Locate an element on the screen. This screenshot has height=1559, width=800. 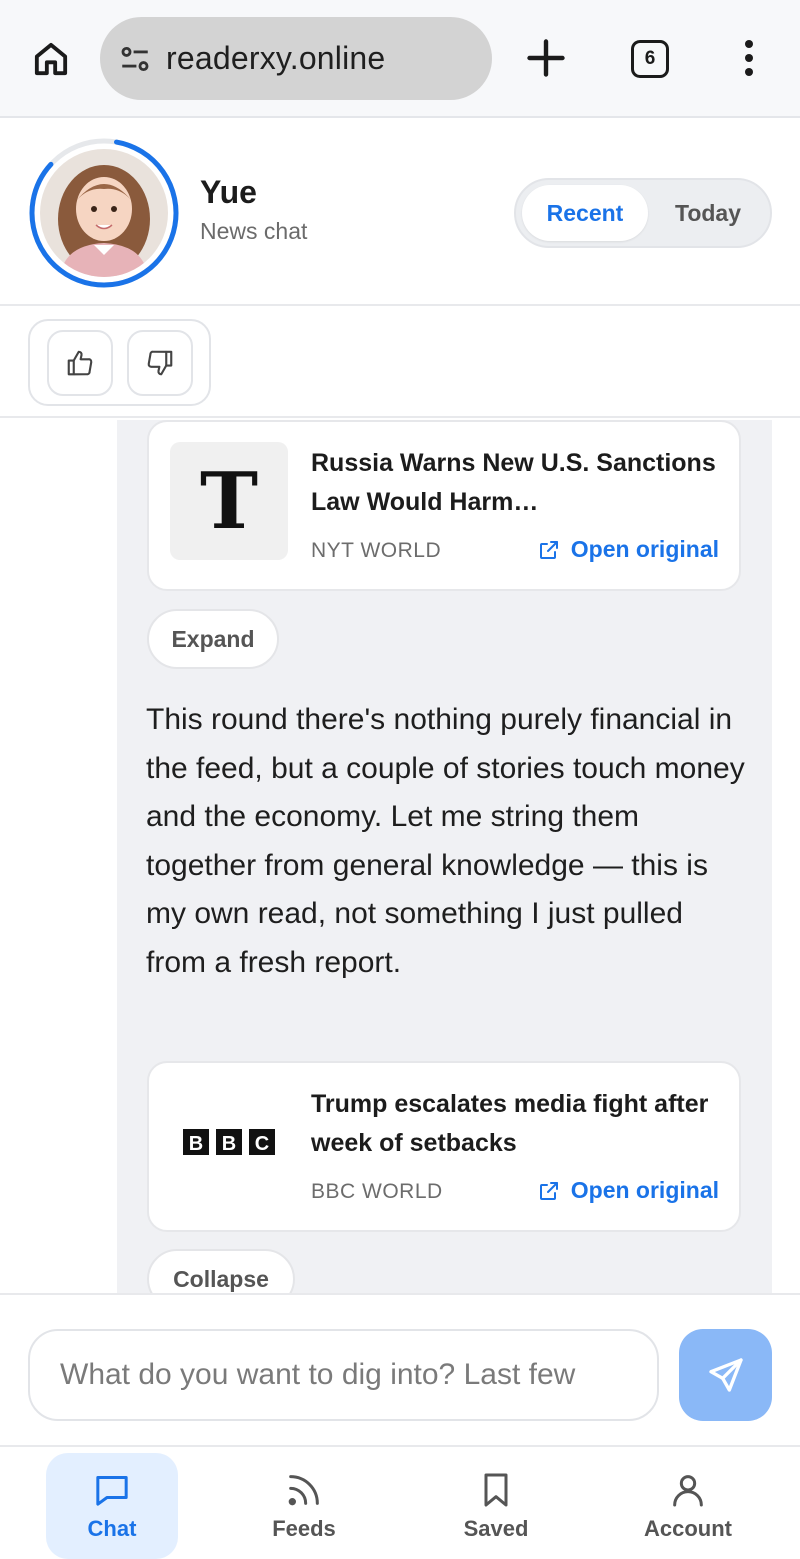
thumbs-up-icon is located at coordinates (80, 363).